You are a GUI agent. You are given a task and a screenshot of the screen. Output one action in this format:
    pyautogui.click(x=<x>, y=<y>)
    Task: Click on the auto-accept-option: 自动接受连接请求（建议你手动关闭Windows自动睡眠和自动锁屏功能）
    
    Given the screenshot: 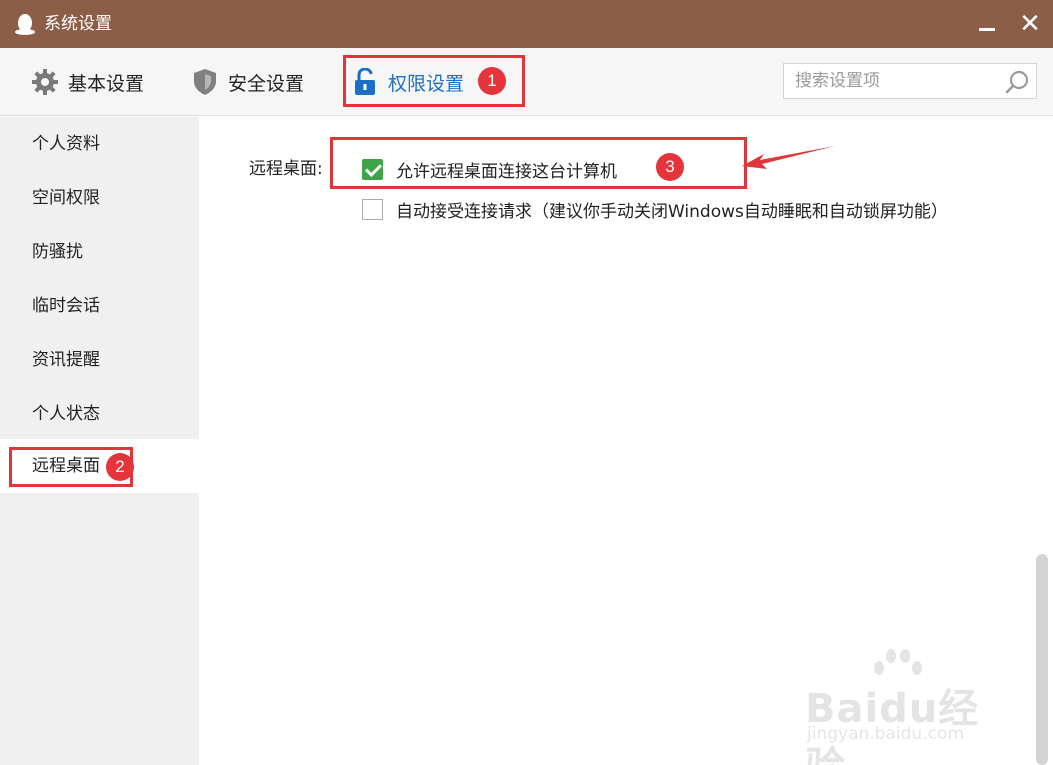 What is the action you would take?
    pyautogui.click(x=655, y=209)
    